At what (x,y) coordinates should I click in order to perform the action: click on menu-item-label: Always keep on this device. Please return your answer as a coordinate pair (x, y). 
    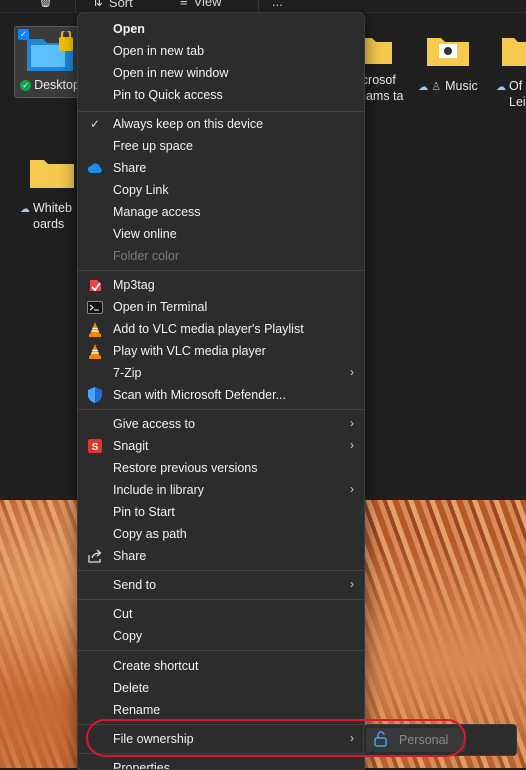
    Looking at the image, I should click on (188, 124).